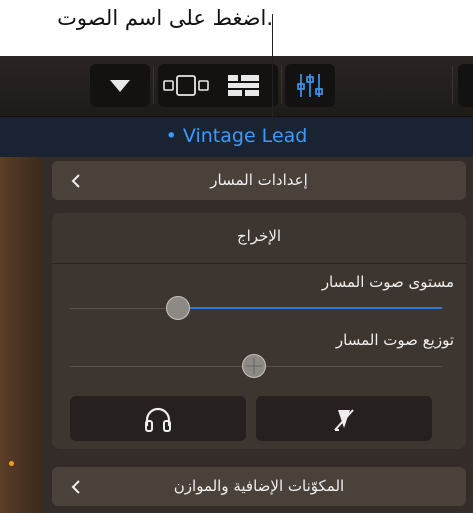 This screenshot has height=513, width=473. I want to click on track-settings-header: إعدادات المسار, so click(259, 180).